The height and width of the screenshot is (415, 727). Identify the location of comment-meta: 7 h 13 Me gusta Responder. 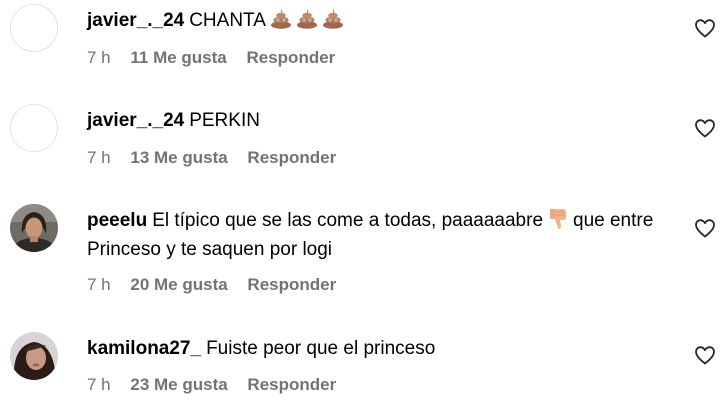
(219, 158).